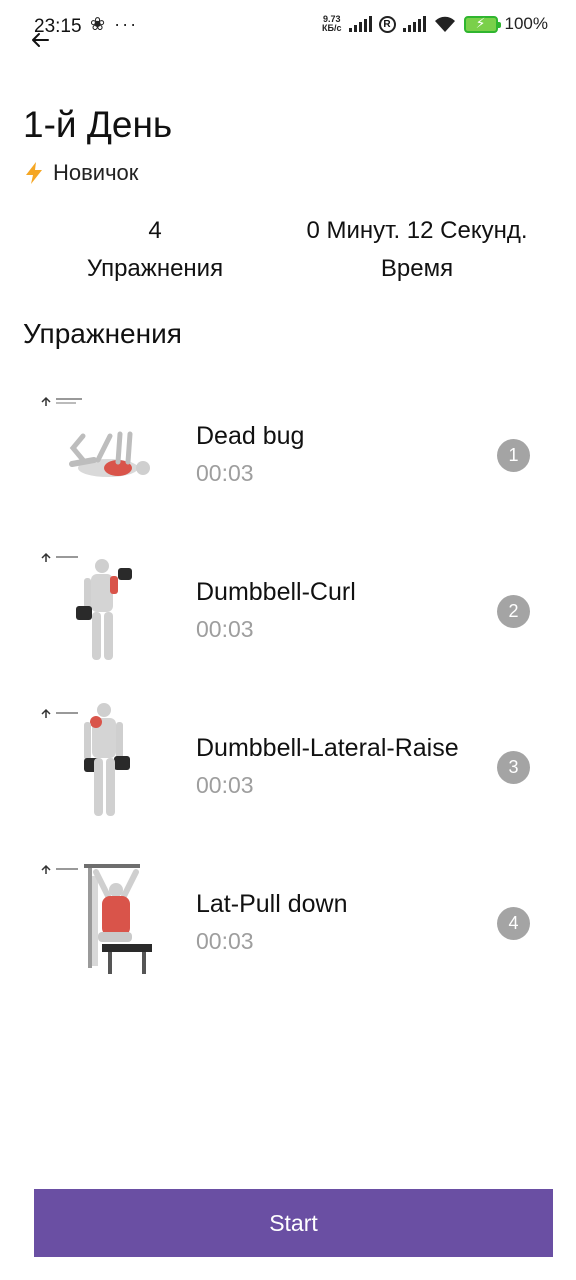 The height and width of the screenshot is (1280, 576). What do you see at coordinates (40, 40) in the screenshot?
I see `arrow-left-icon` at bounding box center [40, 40].